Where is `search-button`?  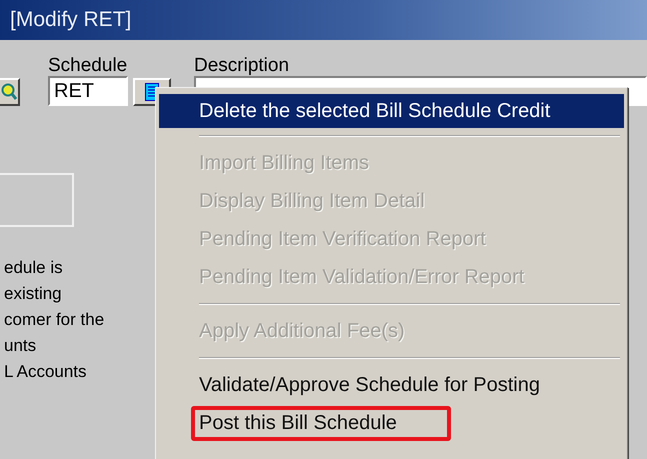
search-button is located at coordinates (10, 92).